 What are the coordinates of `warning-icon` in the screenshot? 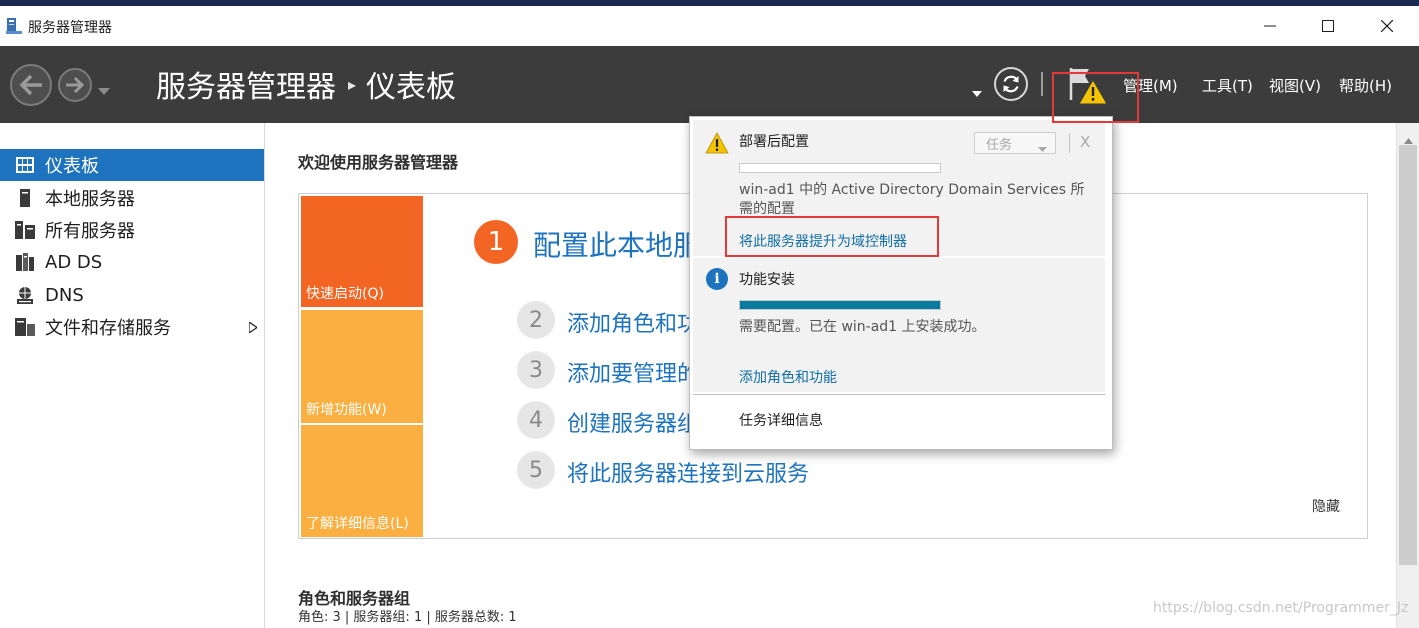 It's located at (717, 145).